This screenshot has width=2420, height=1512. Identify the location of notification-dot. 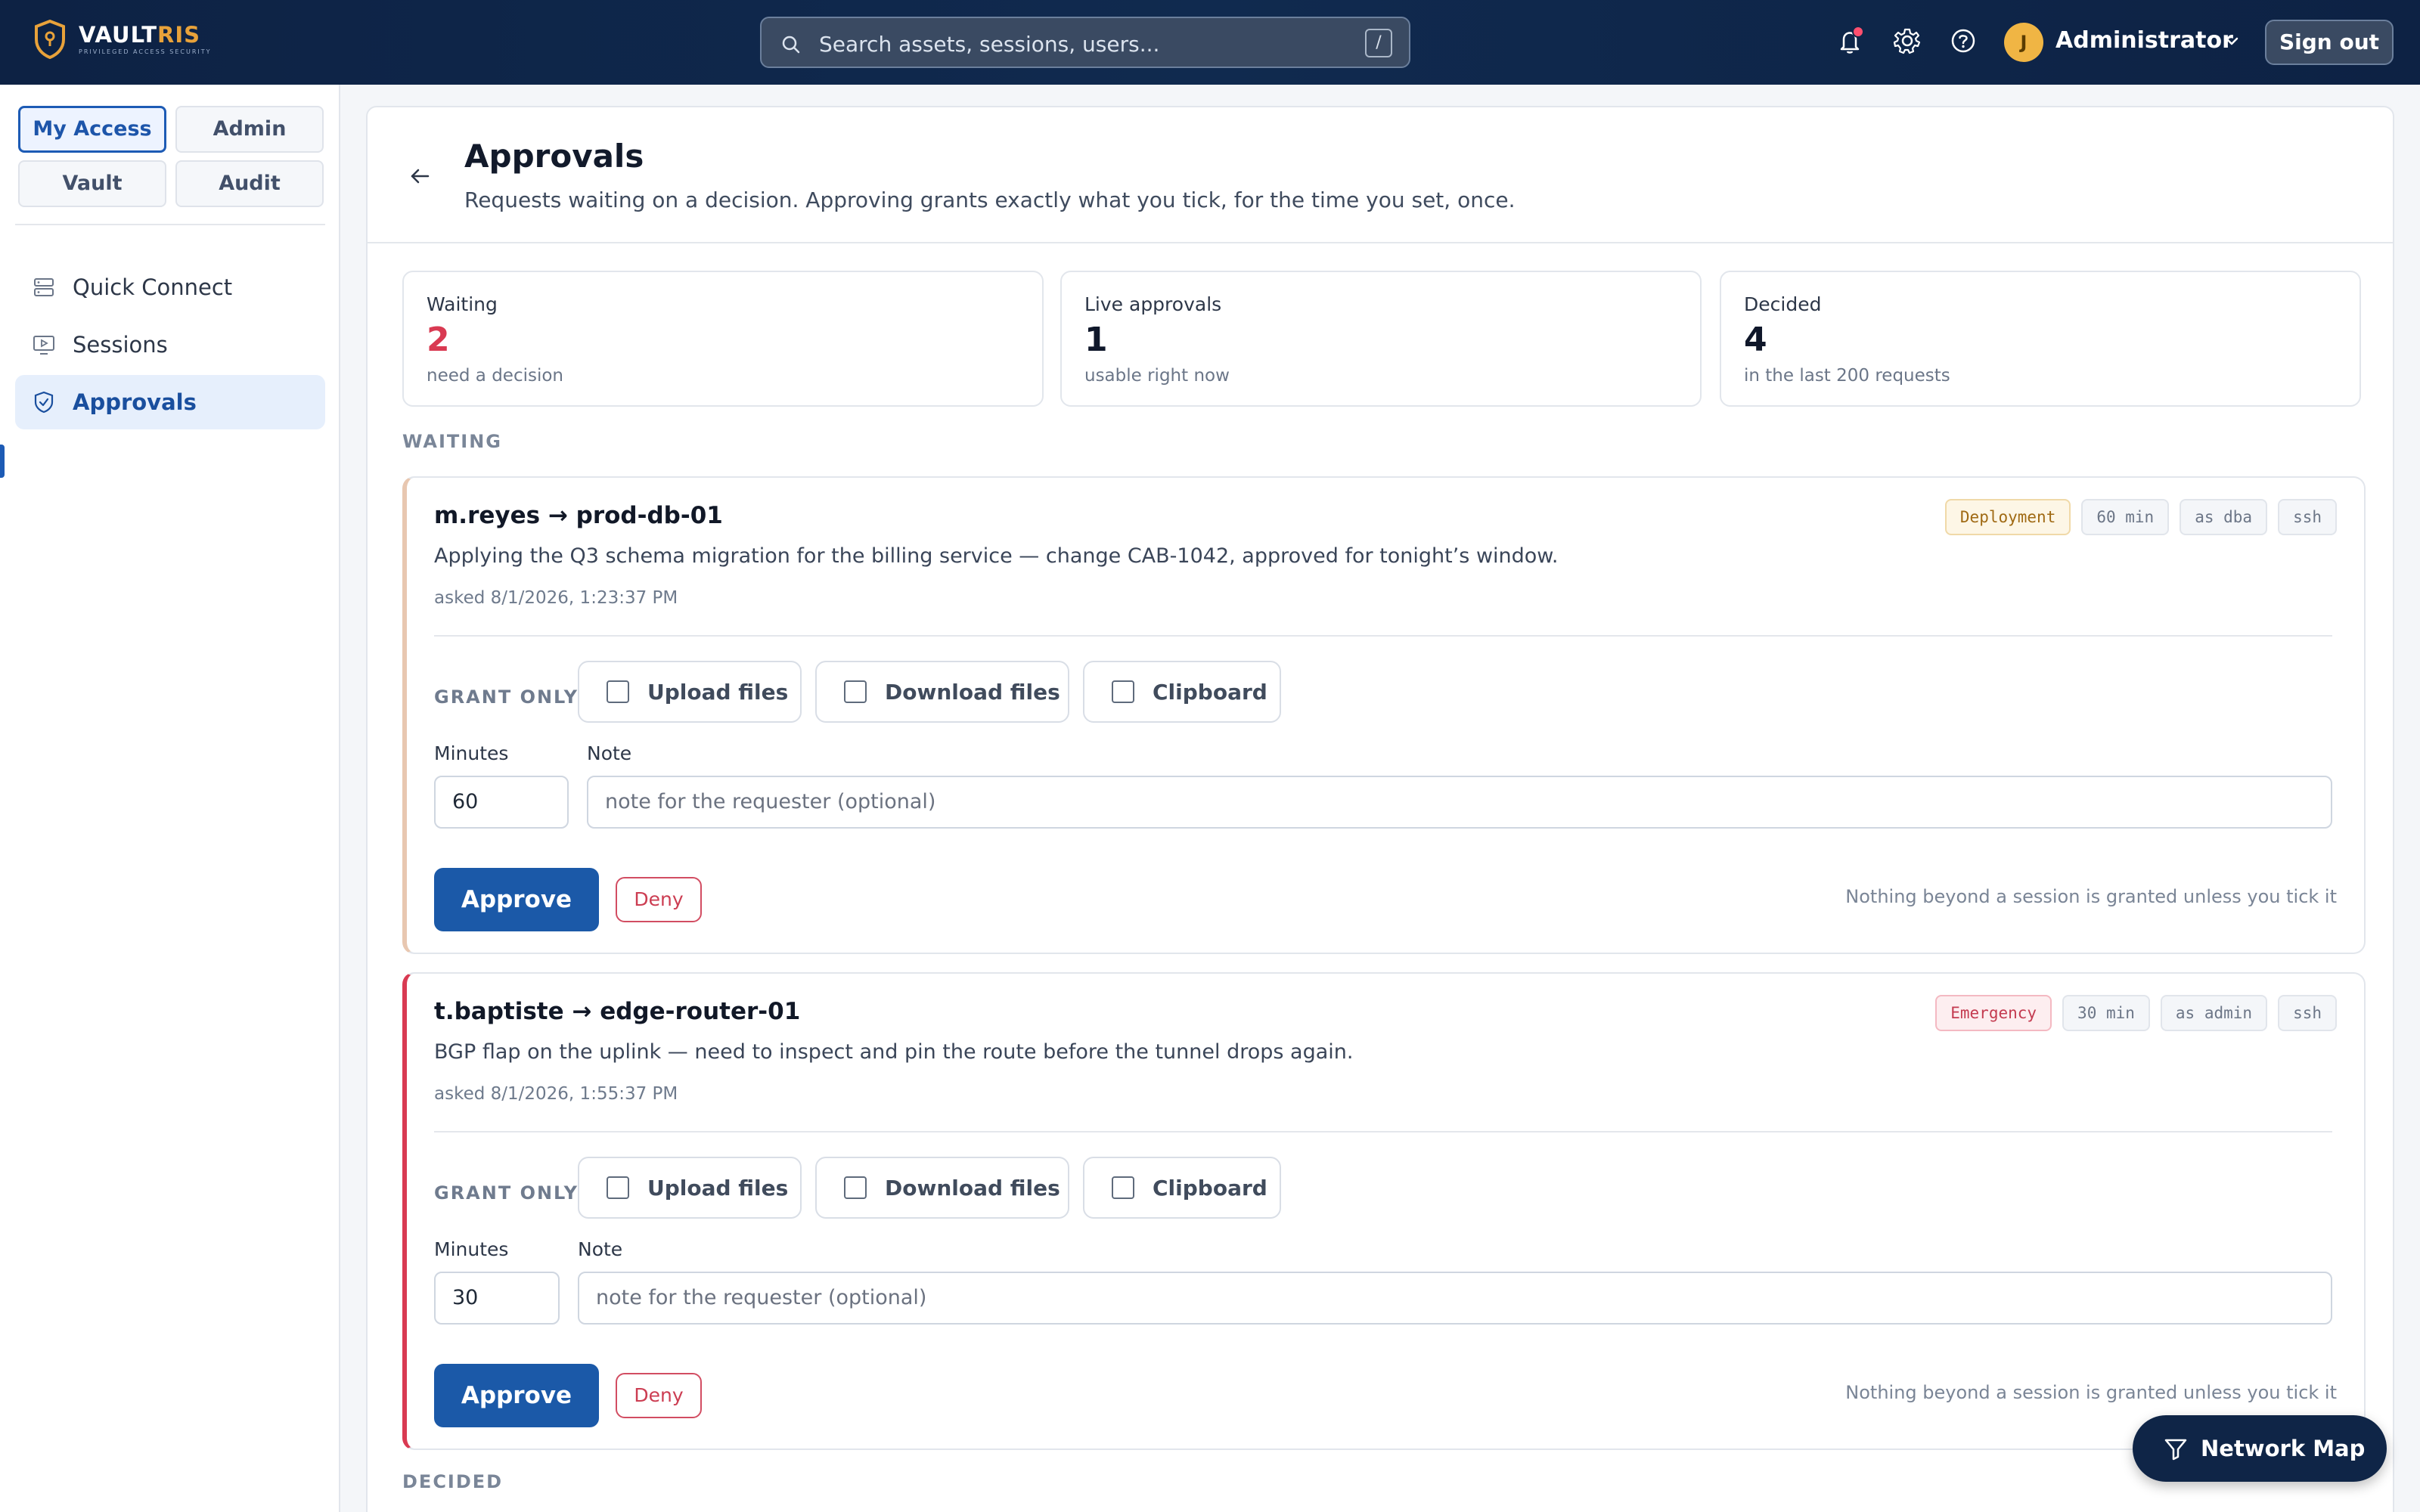
(1858, 32).